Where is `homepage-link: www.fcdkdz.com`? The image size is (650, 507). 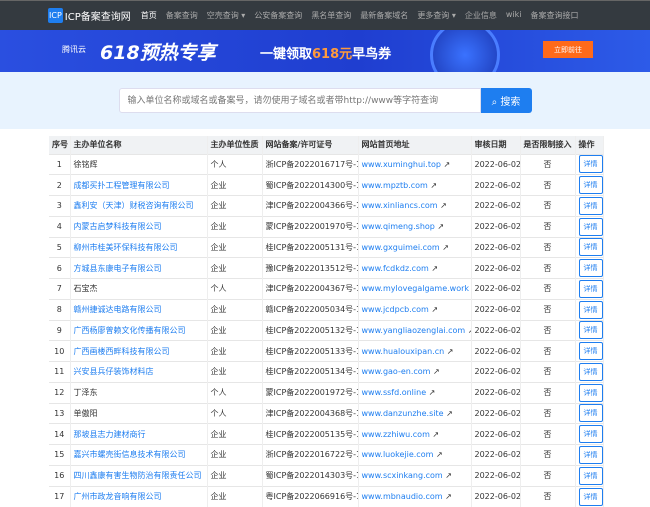 homepage-link: www.fcdkdz.com is located at coordinates (395, 268).